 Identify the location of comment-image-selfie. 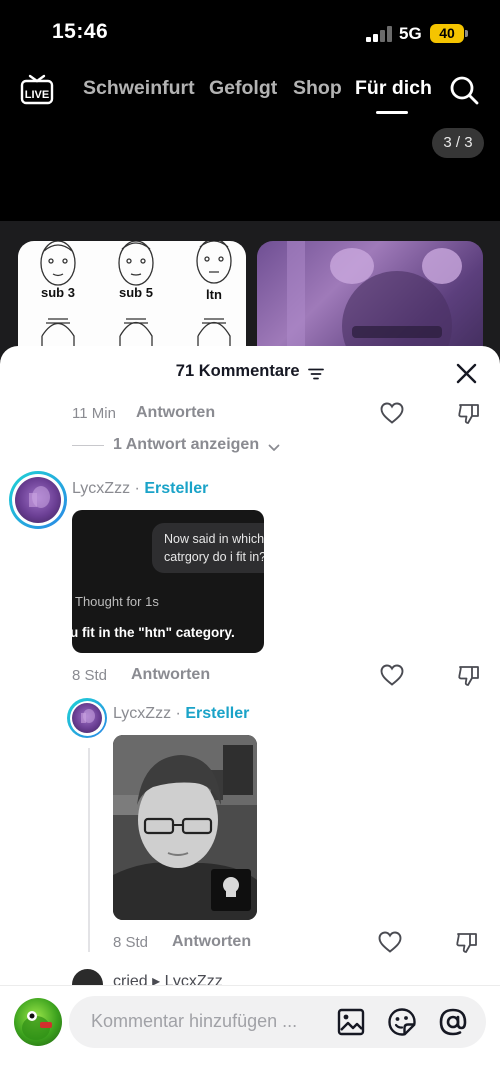
(185, 827).